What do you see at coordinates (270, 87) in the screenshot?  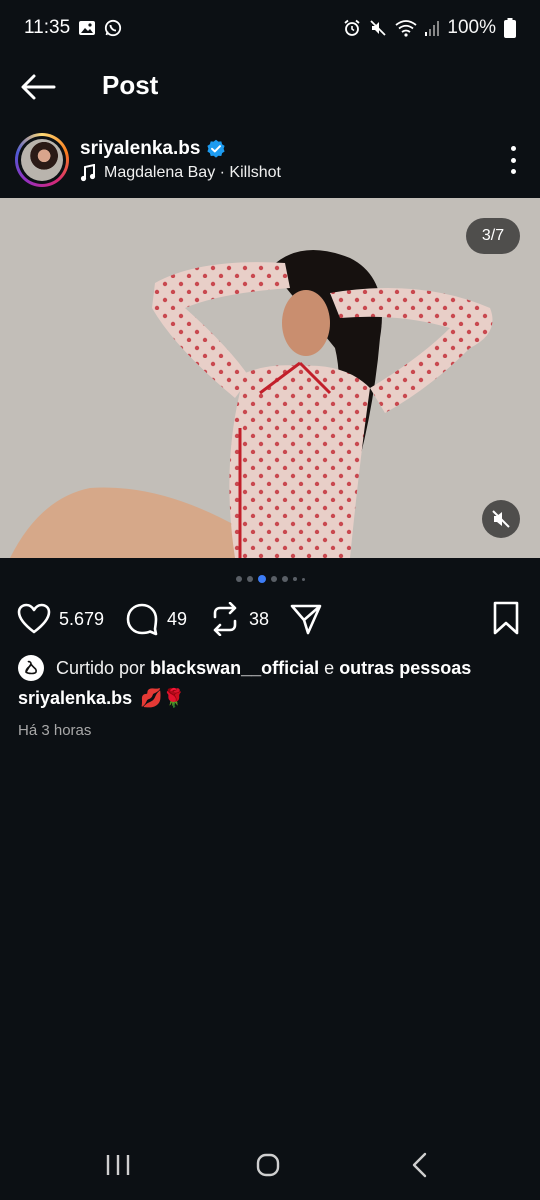 I see `header: Post` at bounding box center [270, 87].